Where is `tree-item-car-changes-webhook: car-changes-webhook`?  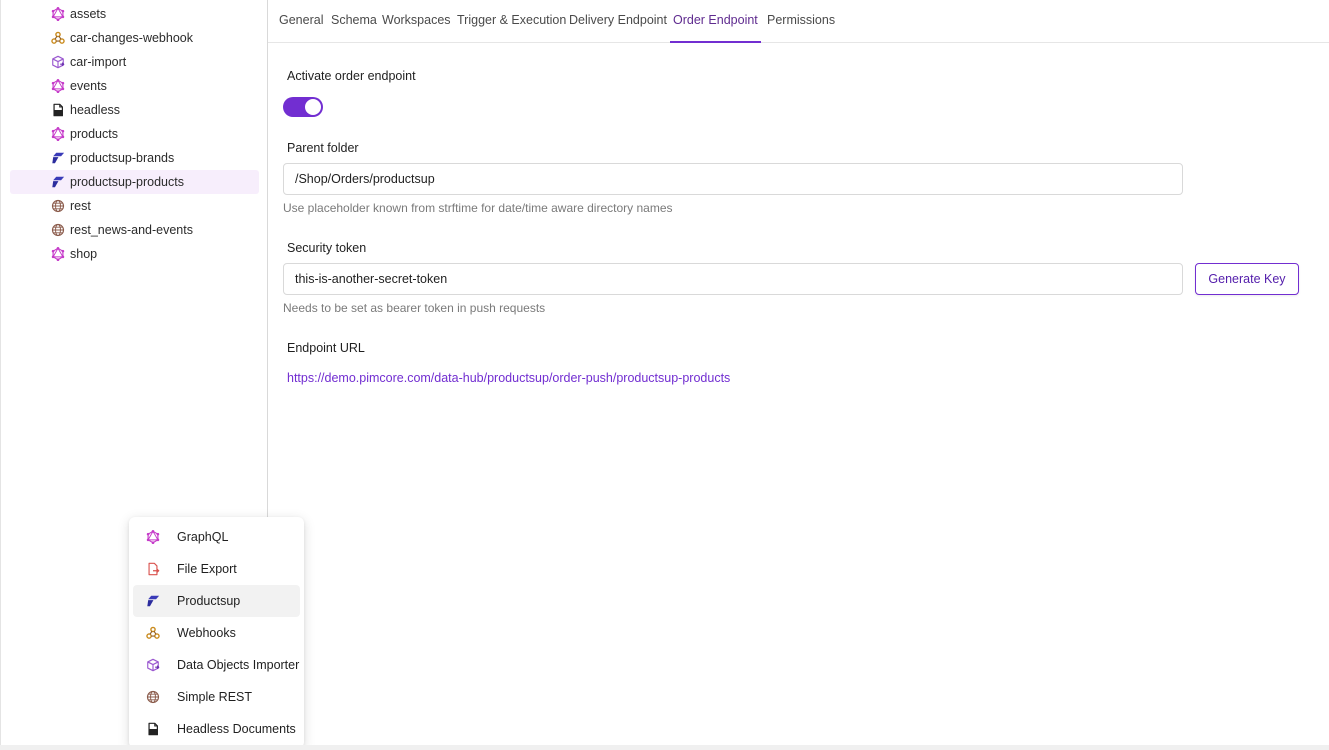 tree-item-car-changes-webhook: car-changes-webhook is located at coordinates (134, 38).